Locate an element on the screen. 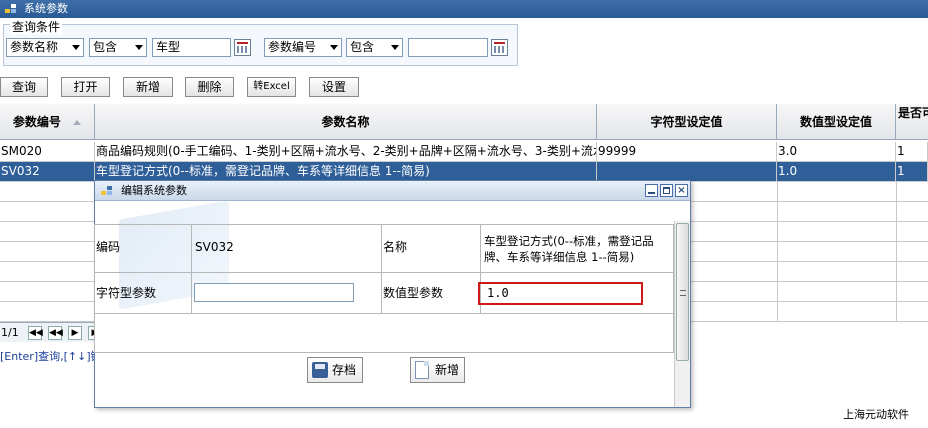 Image resolution: width=928 pixels, height=428 pixels. save-button: 存档 is located at coordinates (335, 370).